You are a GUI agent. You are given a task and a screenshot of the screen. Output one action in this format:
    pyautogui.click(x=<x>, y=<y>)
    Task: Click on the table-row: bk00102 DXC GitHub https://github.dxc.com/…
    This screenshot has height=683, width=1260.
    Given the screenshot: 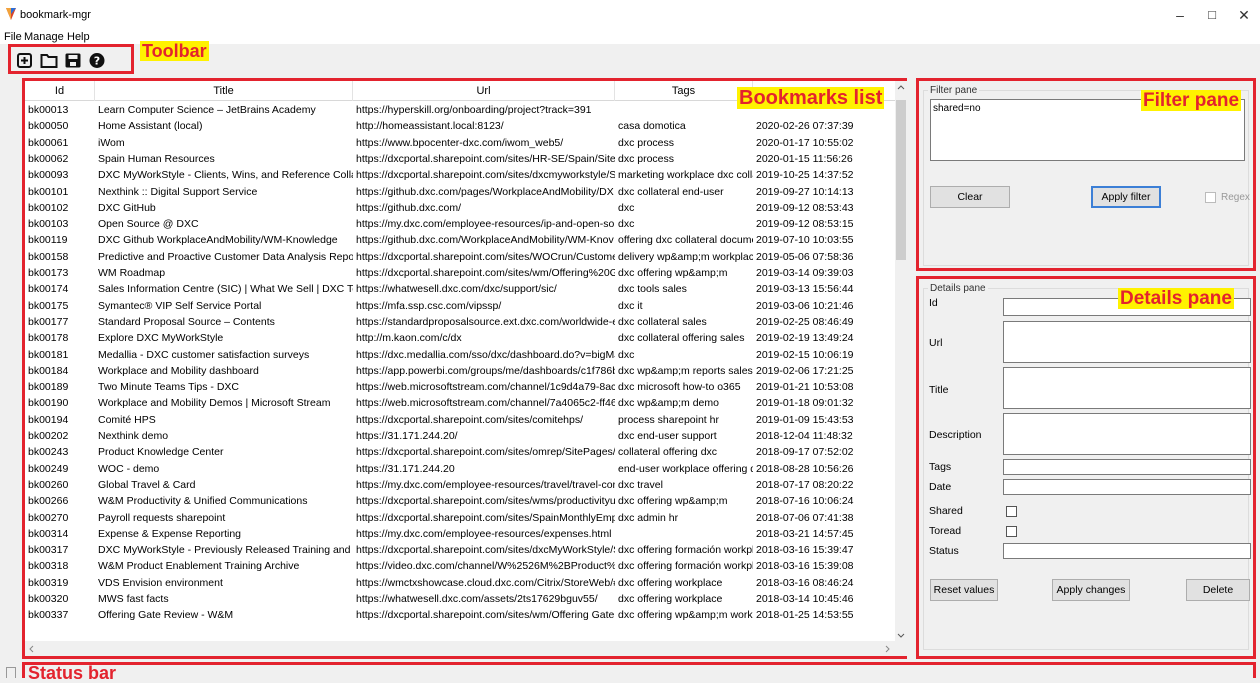 What is the action you would take?
    pyautogui.click(x=460, y=208)
    